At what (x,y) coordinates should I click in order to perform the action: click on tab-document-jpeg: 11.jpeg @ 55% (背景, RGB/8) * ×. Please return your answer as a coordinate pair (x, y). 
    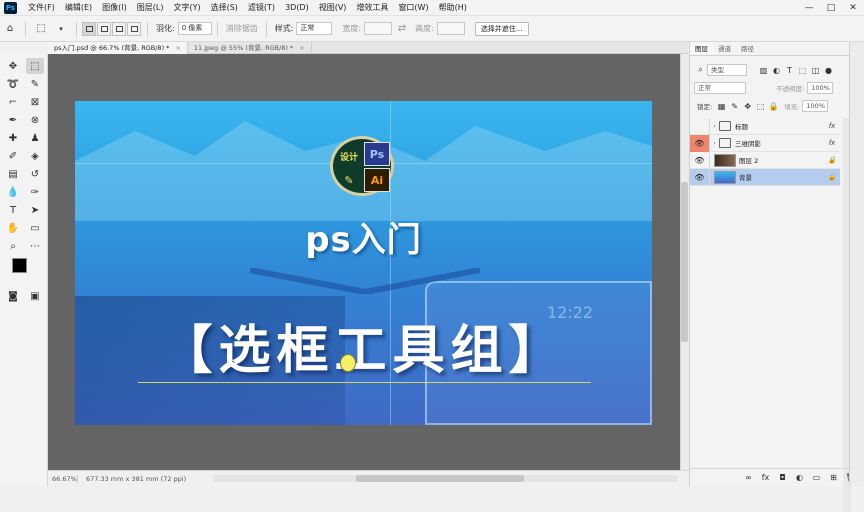
    Looking at the image, I should click on (250, 48).